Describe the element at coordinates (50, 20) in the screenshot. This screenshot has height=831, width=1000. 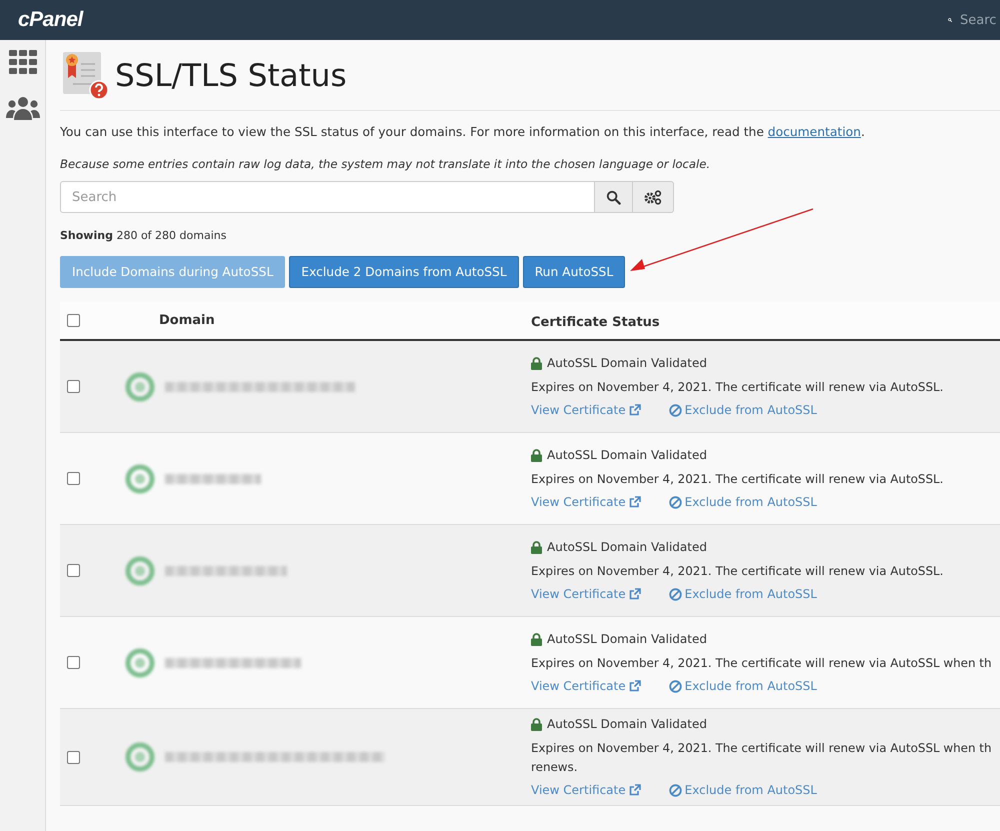
I see `logo: cPanel` at that location.